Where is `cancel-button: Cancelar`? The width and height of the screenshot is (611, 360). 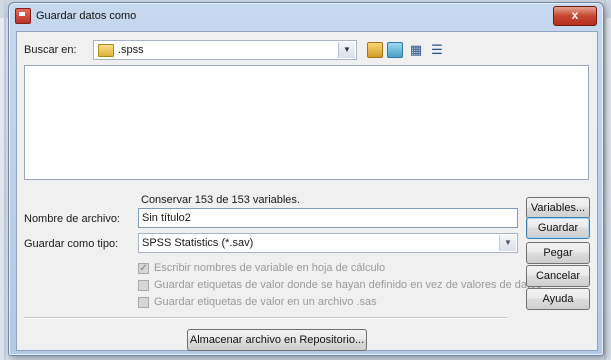 cancel-button: Cancelar is located at coordinates (558, 276).